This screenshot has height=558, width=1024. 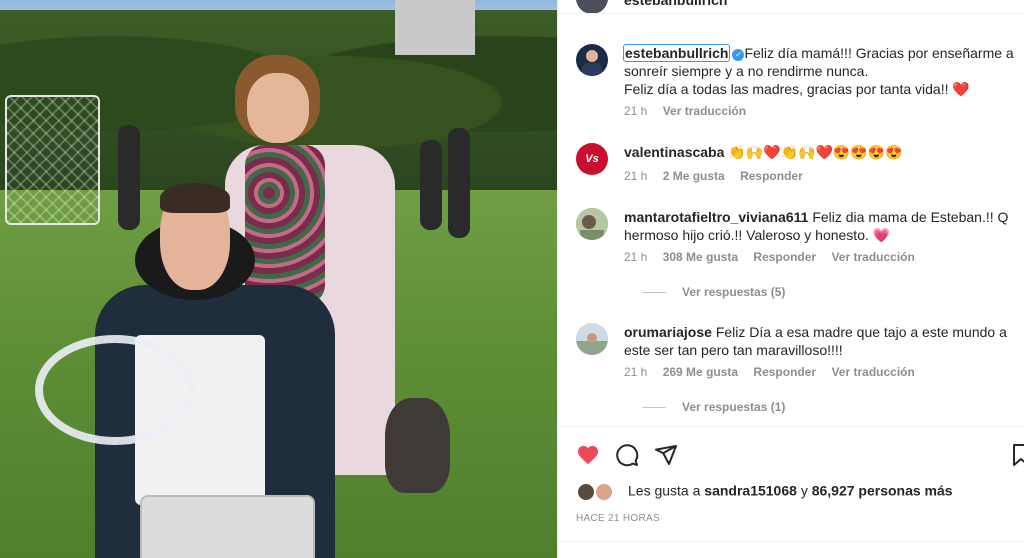 I want to click on likes-connector: y, so click(x=804, y=490).